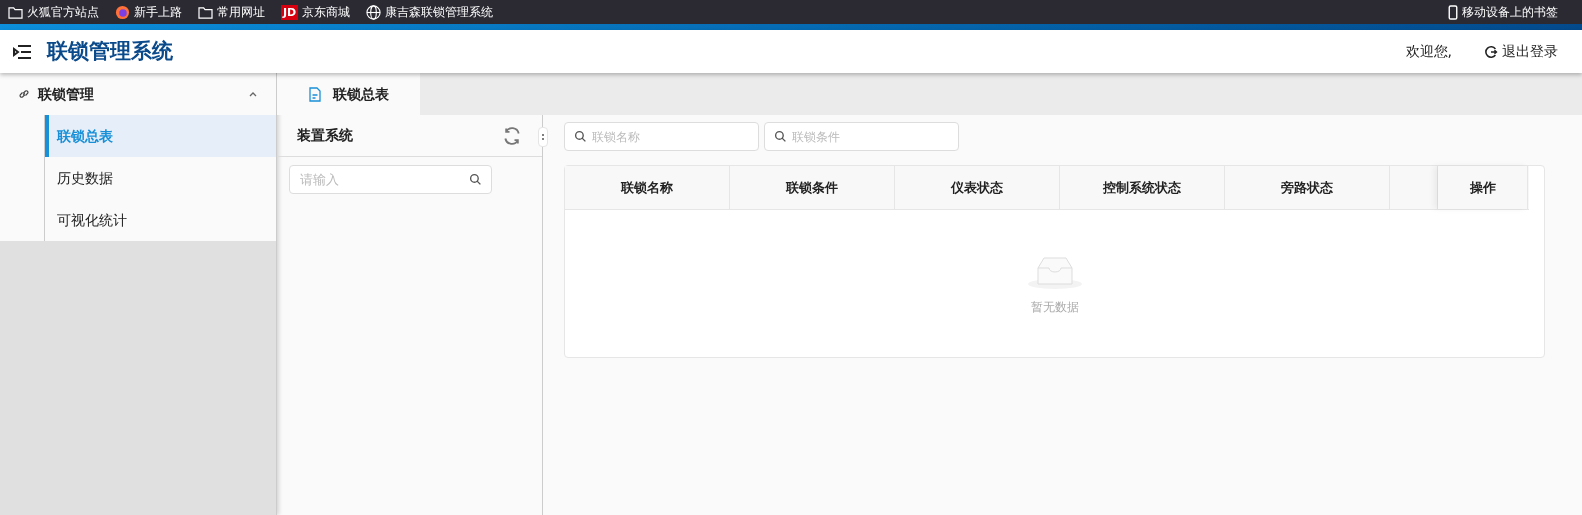 This screenshot has width=1582, height=515. I want to click on column-header: 操作, so click(1483, 187).